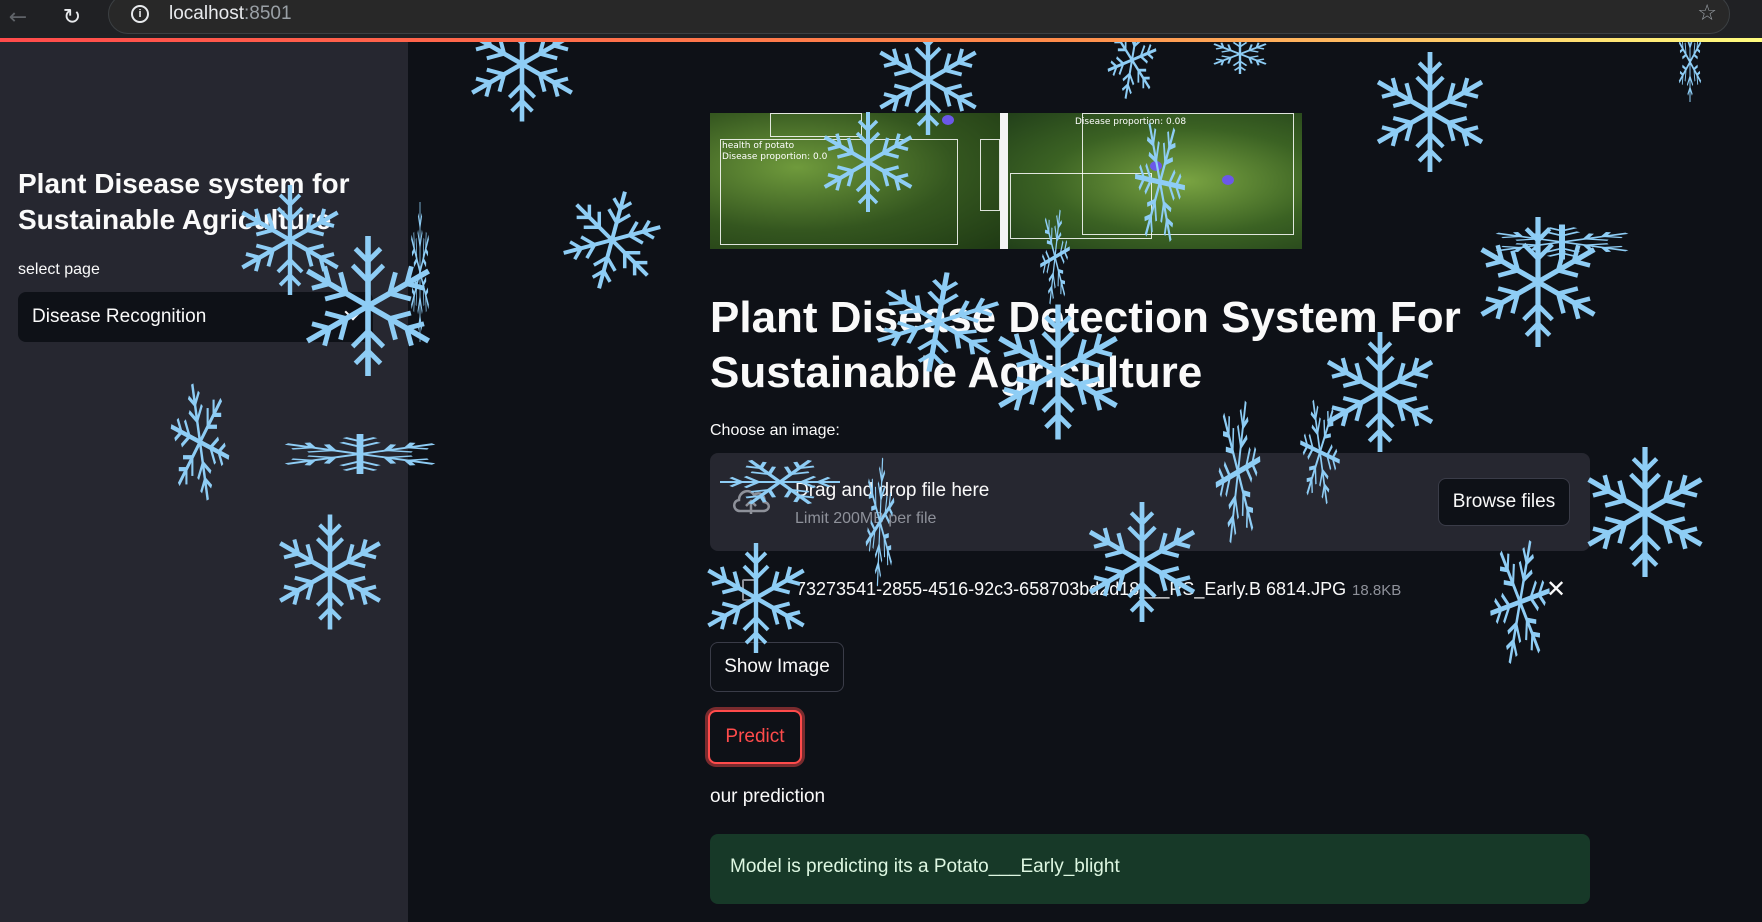  I want to click on dropzone-instructions: Drag and drop file here, so click(892, 490).